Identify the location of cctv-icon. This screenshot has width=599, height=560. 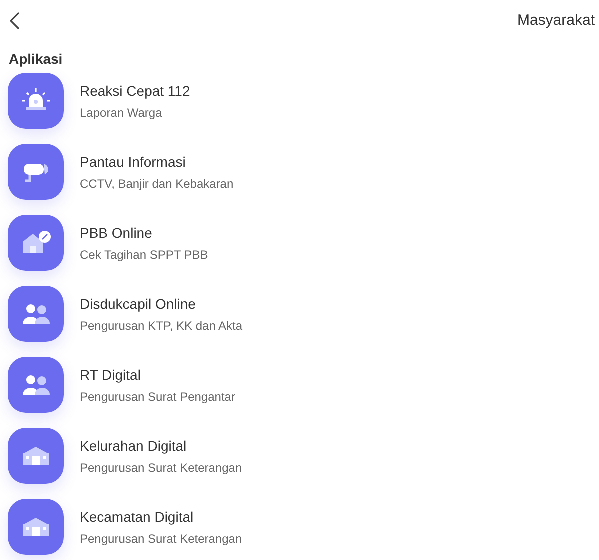
(36, 173).